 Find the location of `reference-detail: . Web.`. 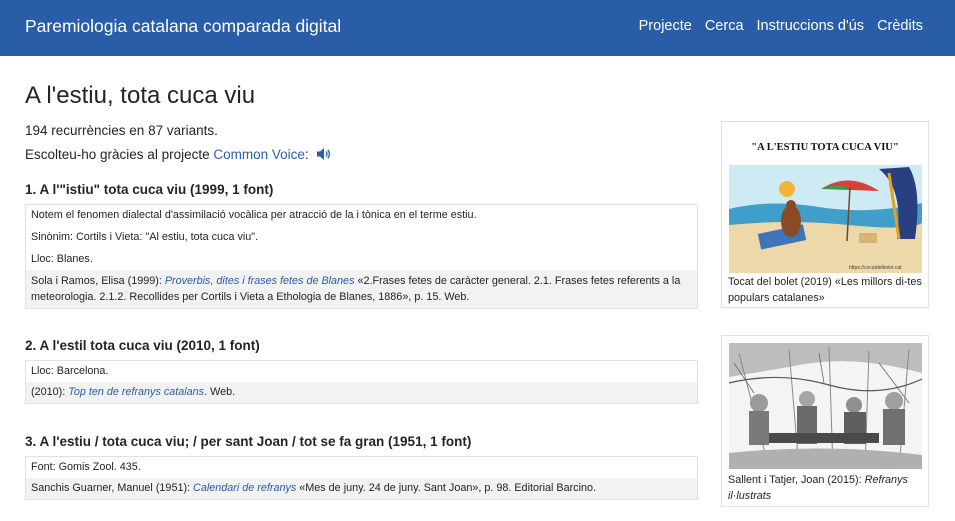

reference-detail: . Web. is located at coordinates (220, 392).